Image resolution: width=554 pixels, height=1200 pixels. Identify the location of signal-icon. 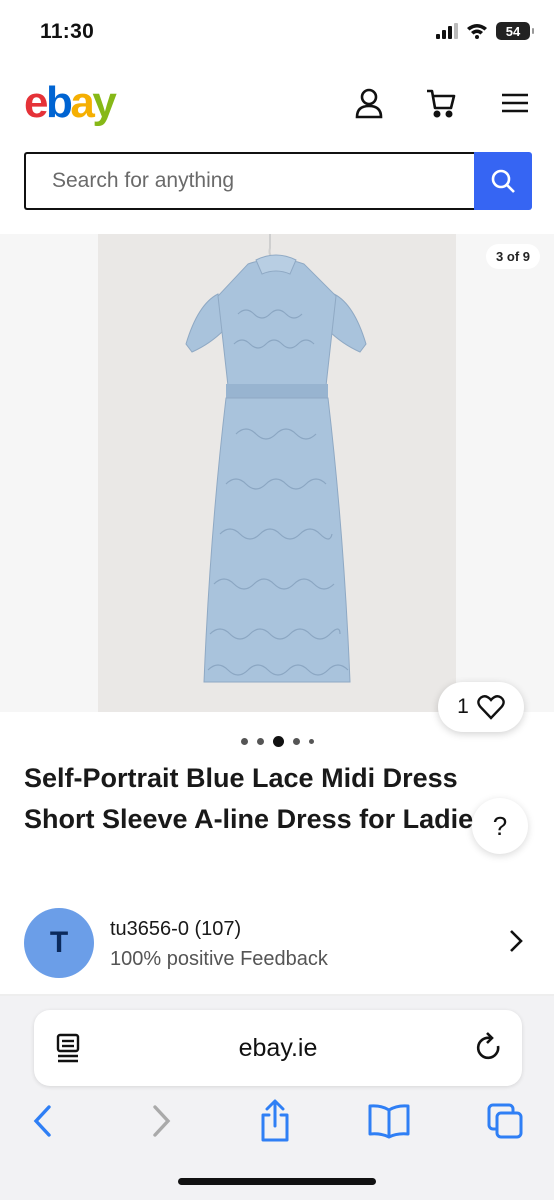
(447, 31).